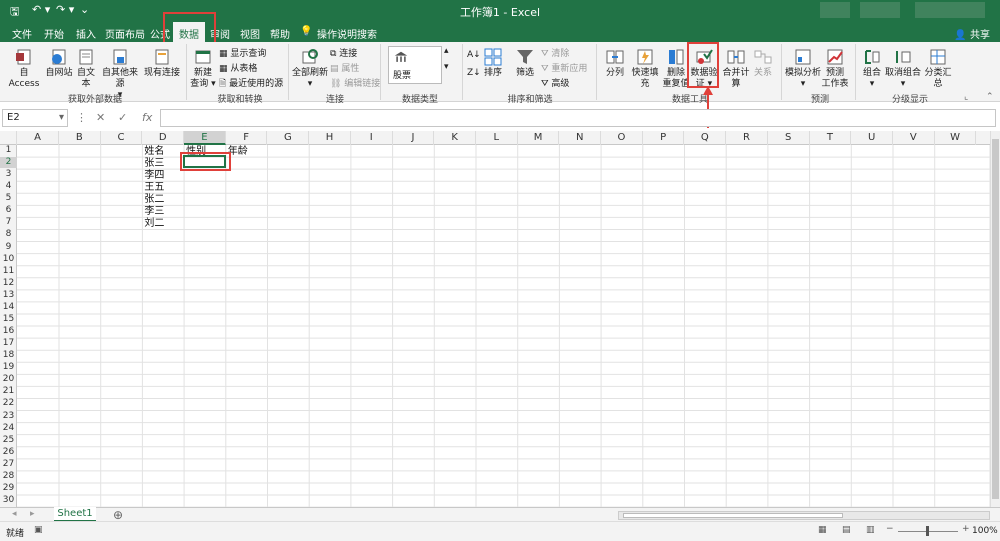 Image resolution: width=1000 pixels, height=541 pixels. What do you see at coordinates (24, 69) in the screenshot?
I see `from-access-button: 自 Access` at bounding box center [24, 69].